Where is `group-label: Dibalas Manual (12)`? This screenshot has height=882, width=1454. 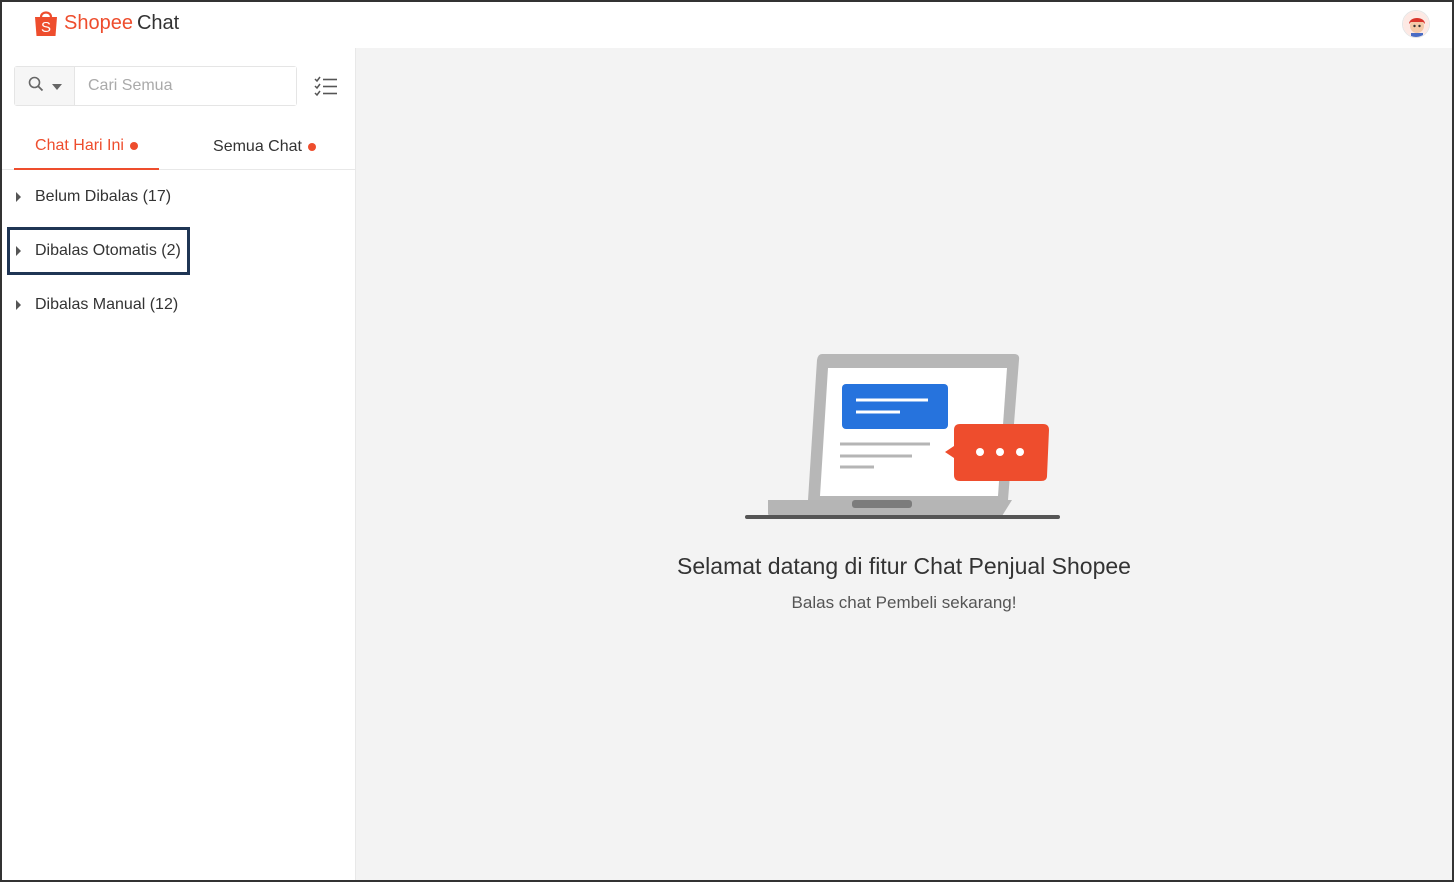 group-label: Dibalas Manual (12) is located at coordinates (107, 304).